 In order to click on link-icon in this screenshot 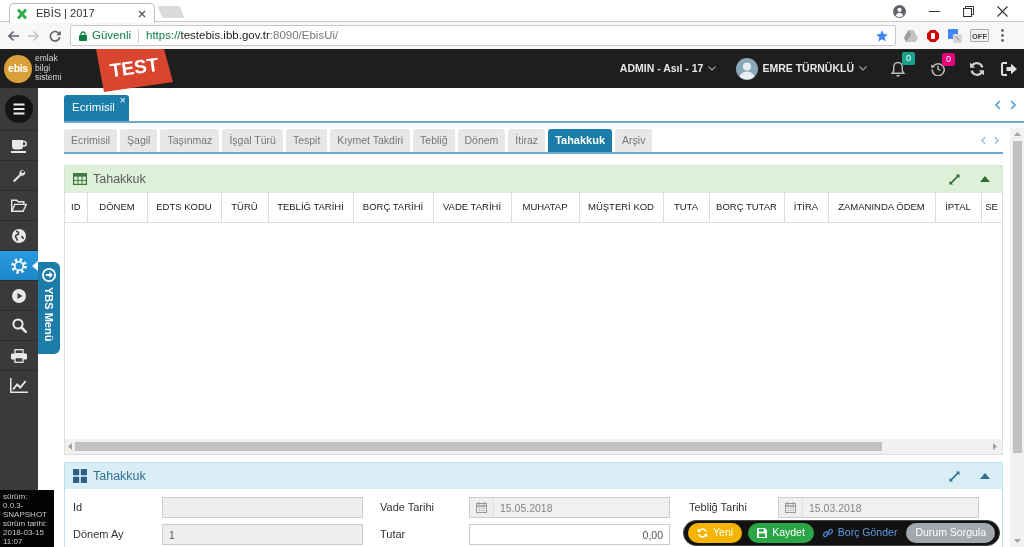, I will do `click(827, 533)`.